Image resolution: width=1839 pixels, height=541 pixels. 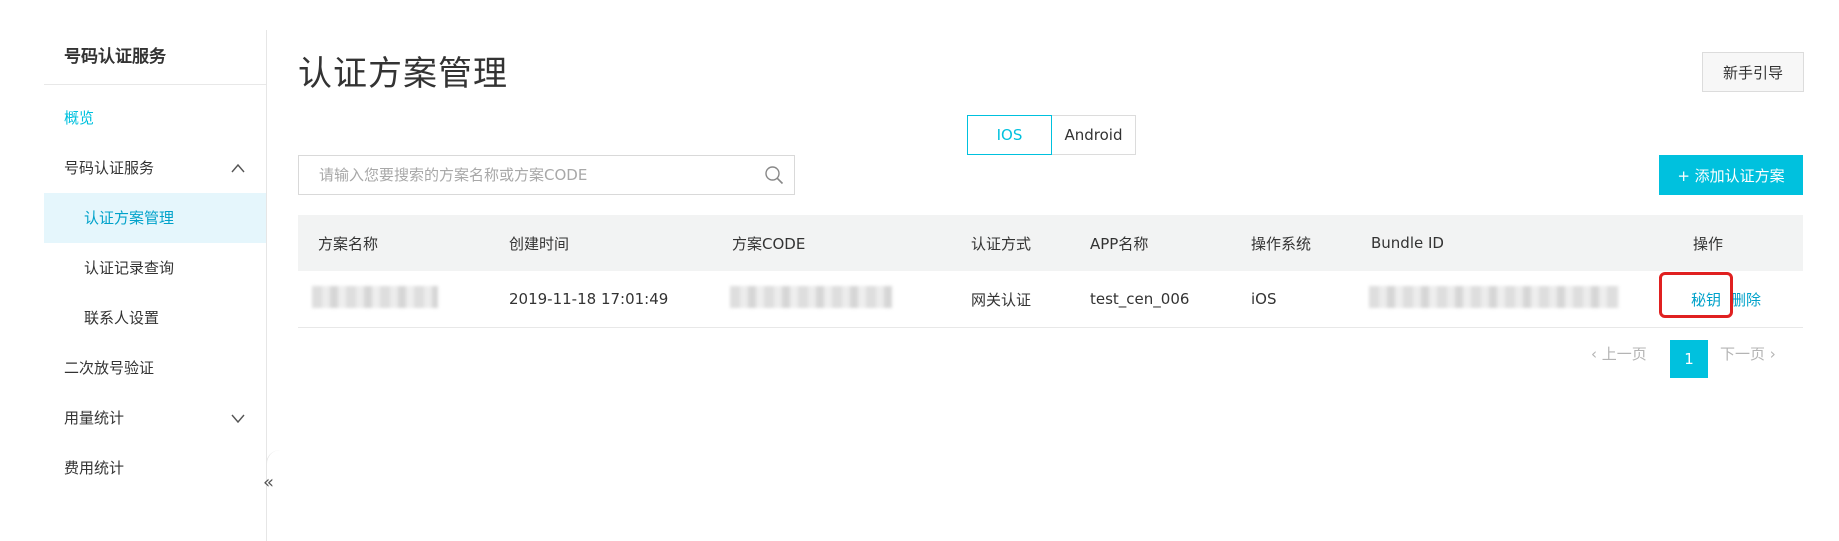 I want to click on created-time-cell: 2019-11-18 17:01:49, so click(x=589, y=299).